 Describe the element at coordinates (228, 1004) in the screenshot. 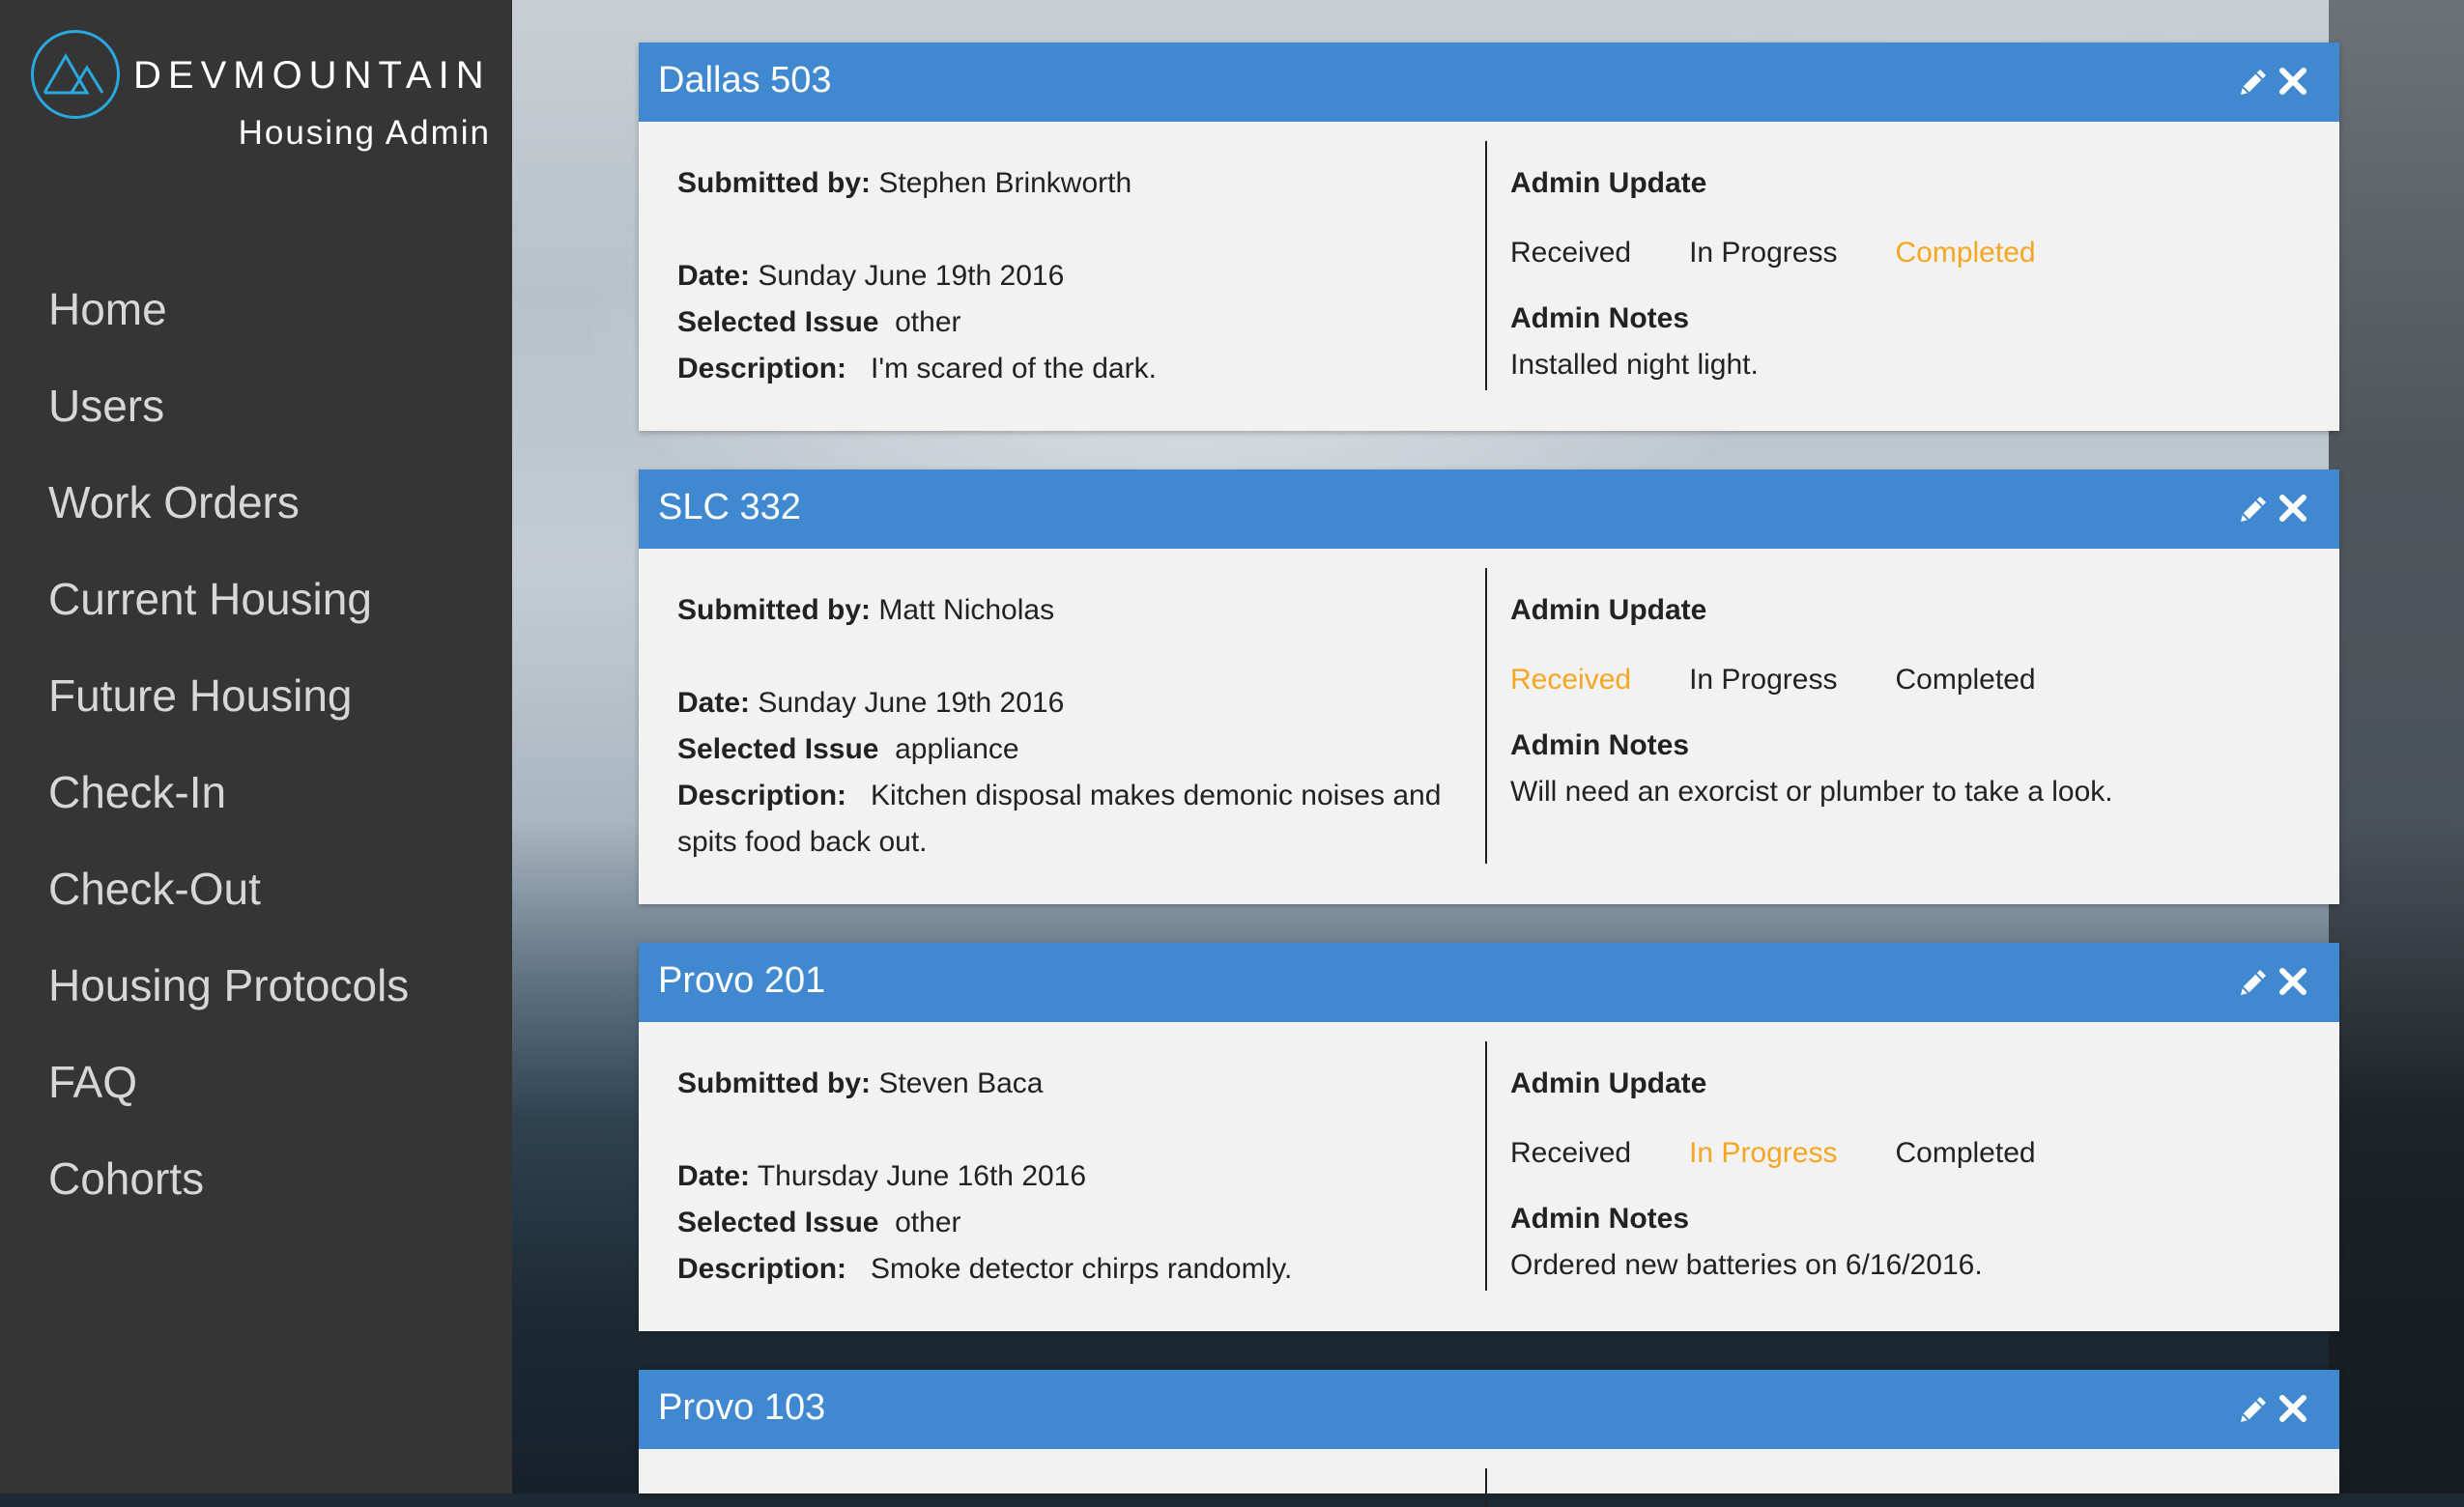

I see `nav-item-housing-protocols: Housing Protocols` at that location.